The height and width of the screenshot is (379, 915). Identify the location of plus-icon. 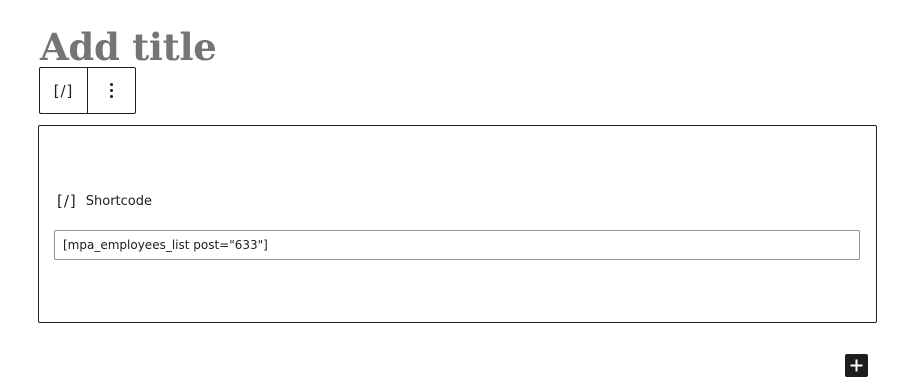
(856, 365).